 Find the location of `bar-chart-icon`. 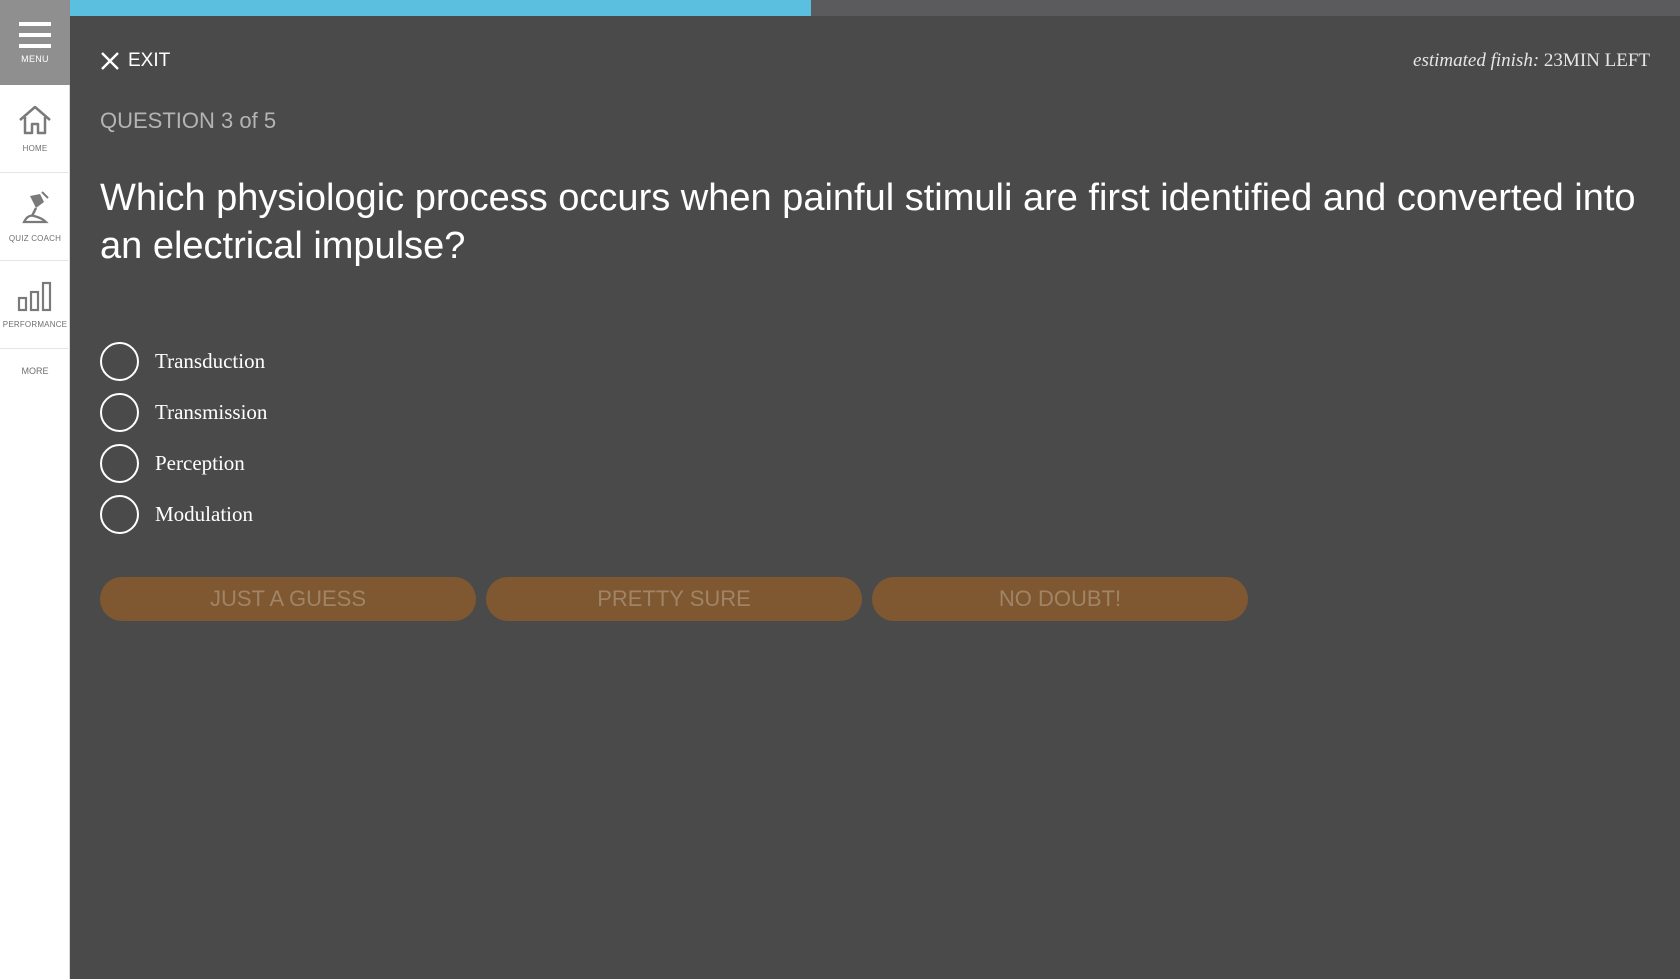

bar-chart-icon is located at coordinates (34, 296).